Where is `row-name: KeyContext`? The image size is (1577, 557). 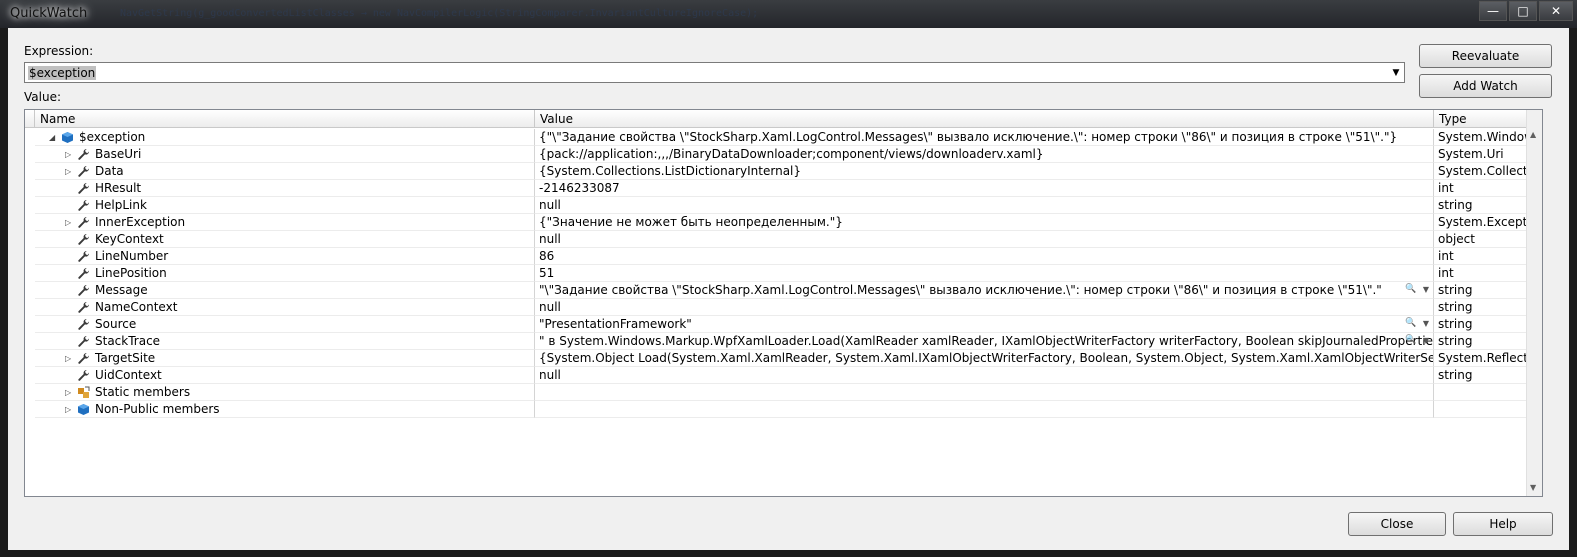 row-name: KeyContext is located at coordinates (129, 239).